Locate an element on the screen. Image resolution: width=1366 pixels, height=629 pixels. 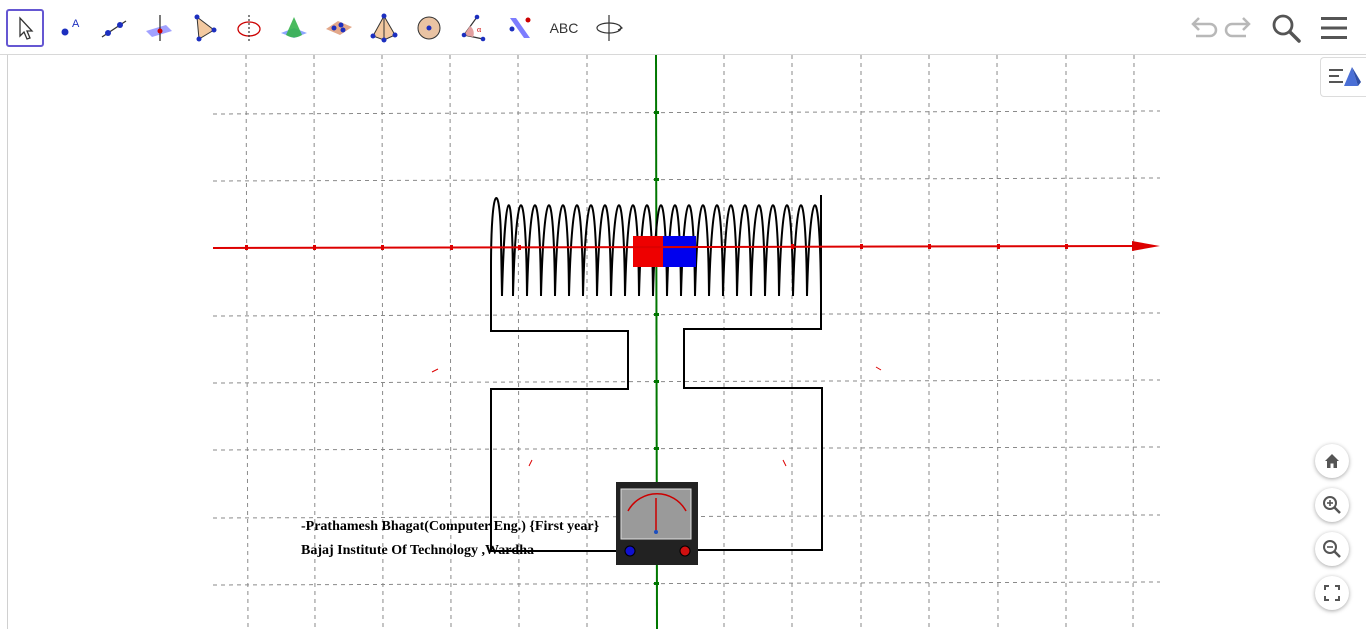
zoom-in-icon is located at coordinates (1332, 505).